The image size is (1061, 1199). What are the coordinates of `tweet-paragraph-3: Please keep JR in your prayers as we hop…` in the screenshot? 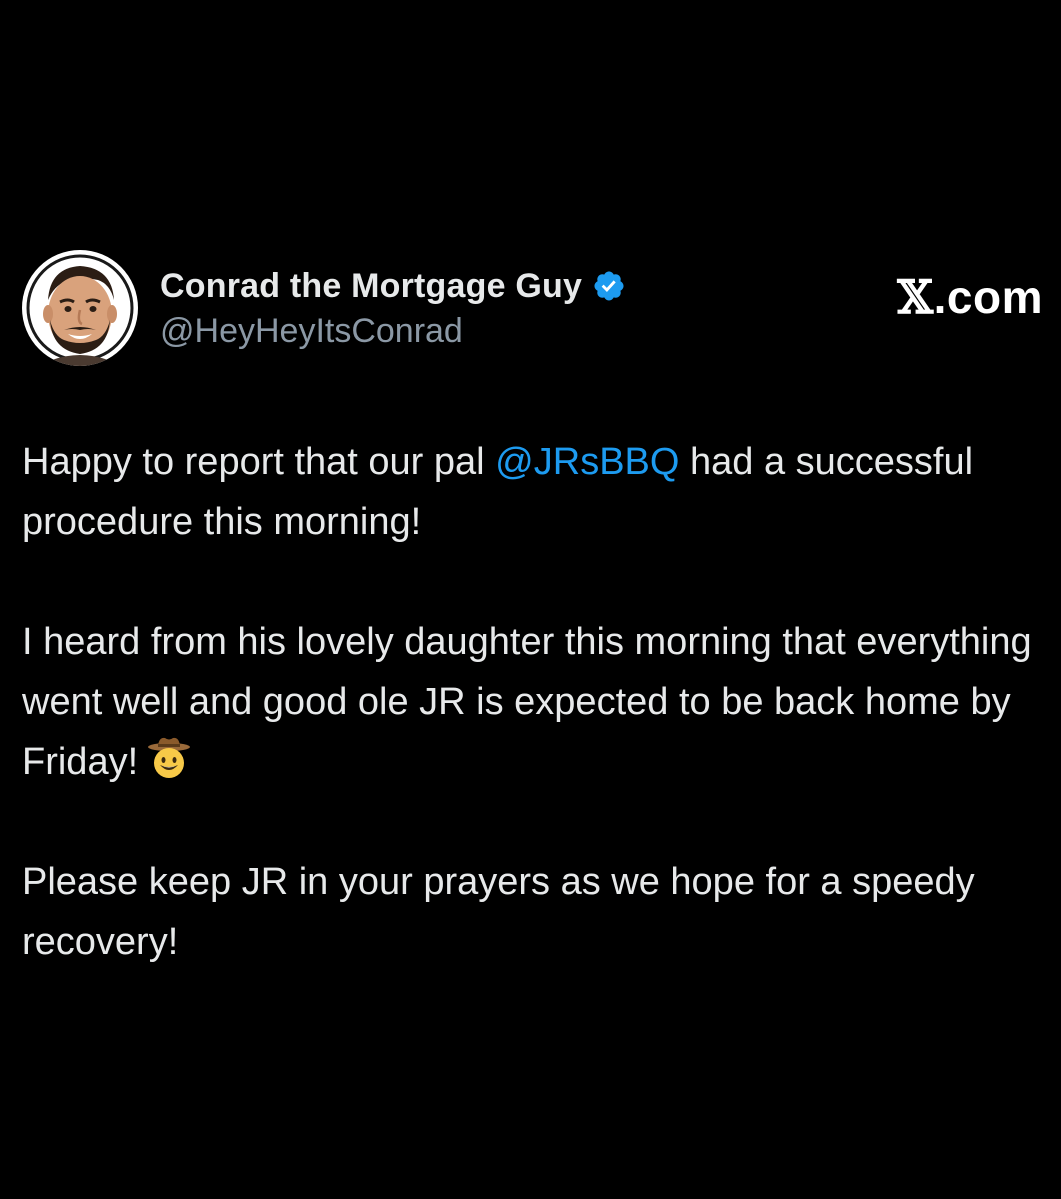 It's located at (498, 912).